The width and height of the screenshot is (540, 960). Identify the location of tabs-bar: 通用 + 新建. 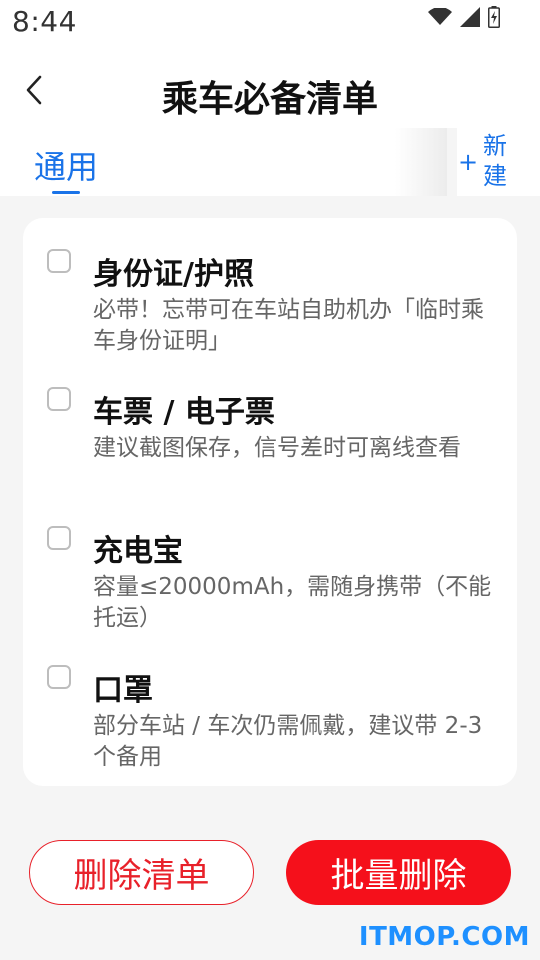
(270, 162).